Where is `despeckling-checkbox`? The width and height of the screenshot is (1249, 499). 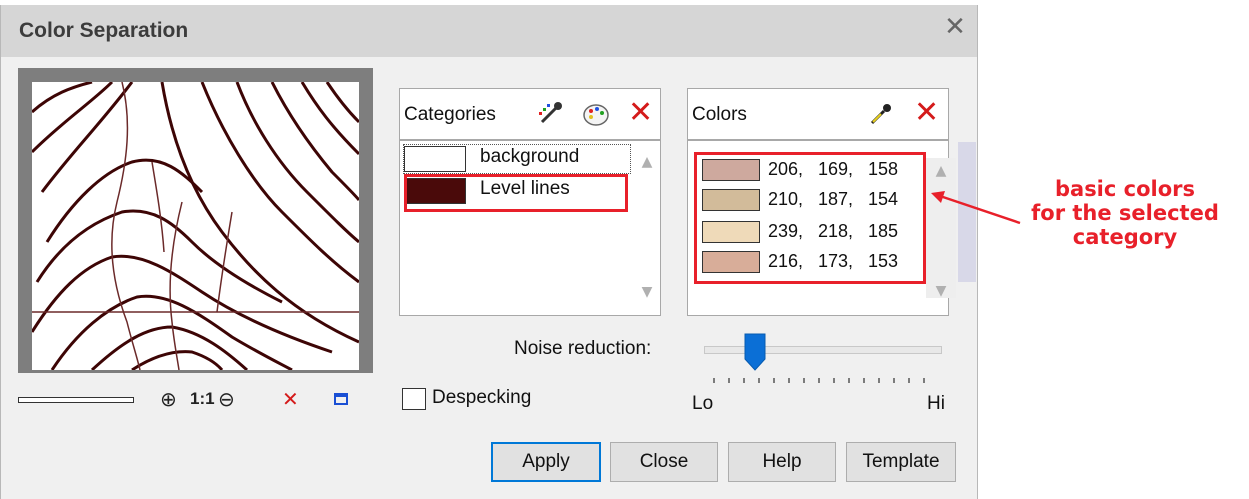 despeckling-checkbox is located at coordinates (414, 399).